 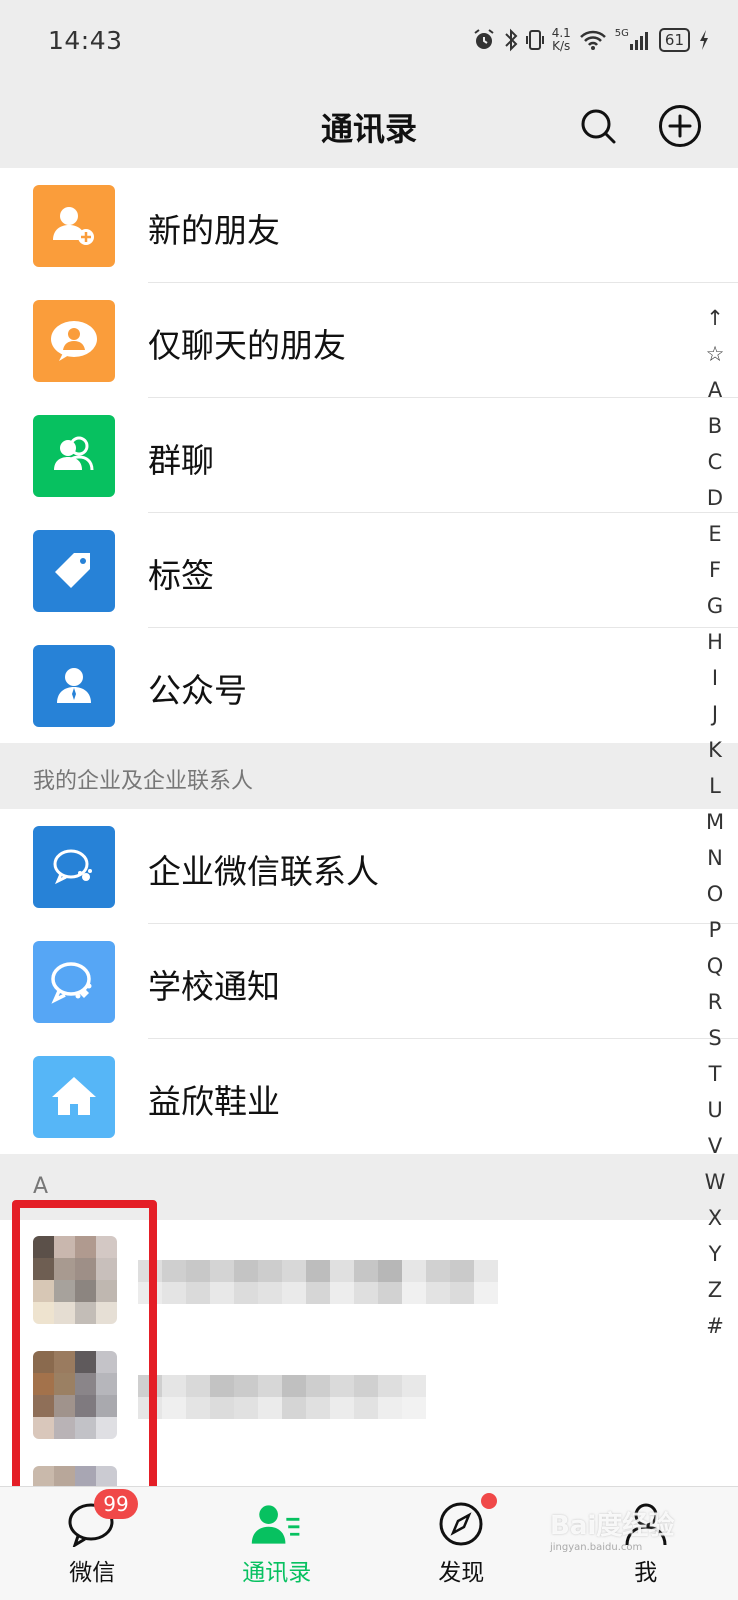 What do you see at coordinates (715, 786) in the screenshot?
I see `index-letter: L` at bounding box center [715, 786].